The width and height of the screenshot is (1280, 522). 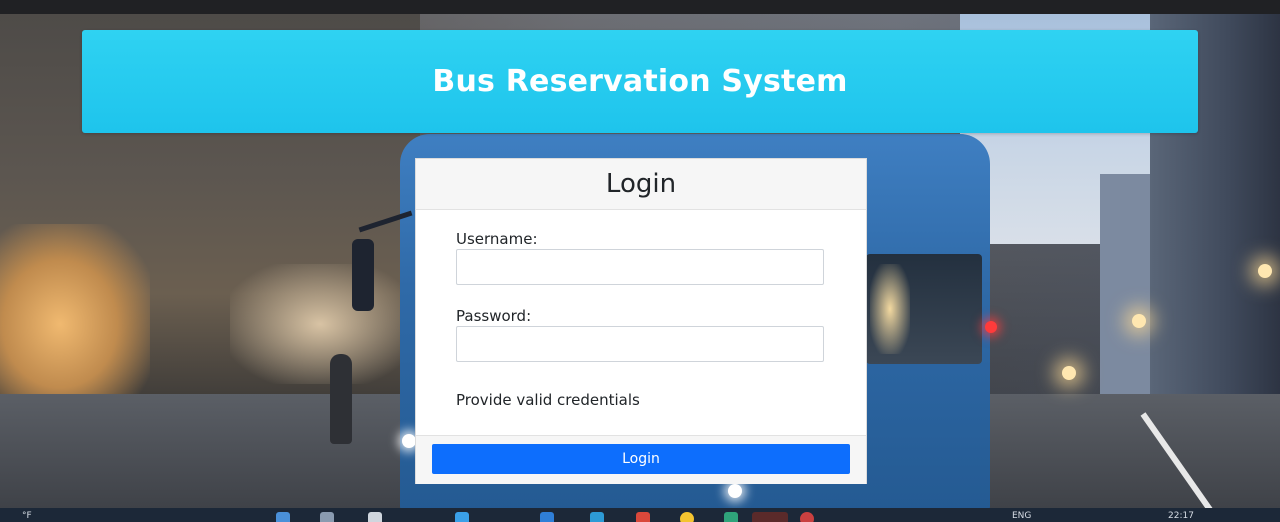 What do you see at coordinates (770, 517) in the screenshot?
I see `active-app-icon` at bounding box center [770, 517].